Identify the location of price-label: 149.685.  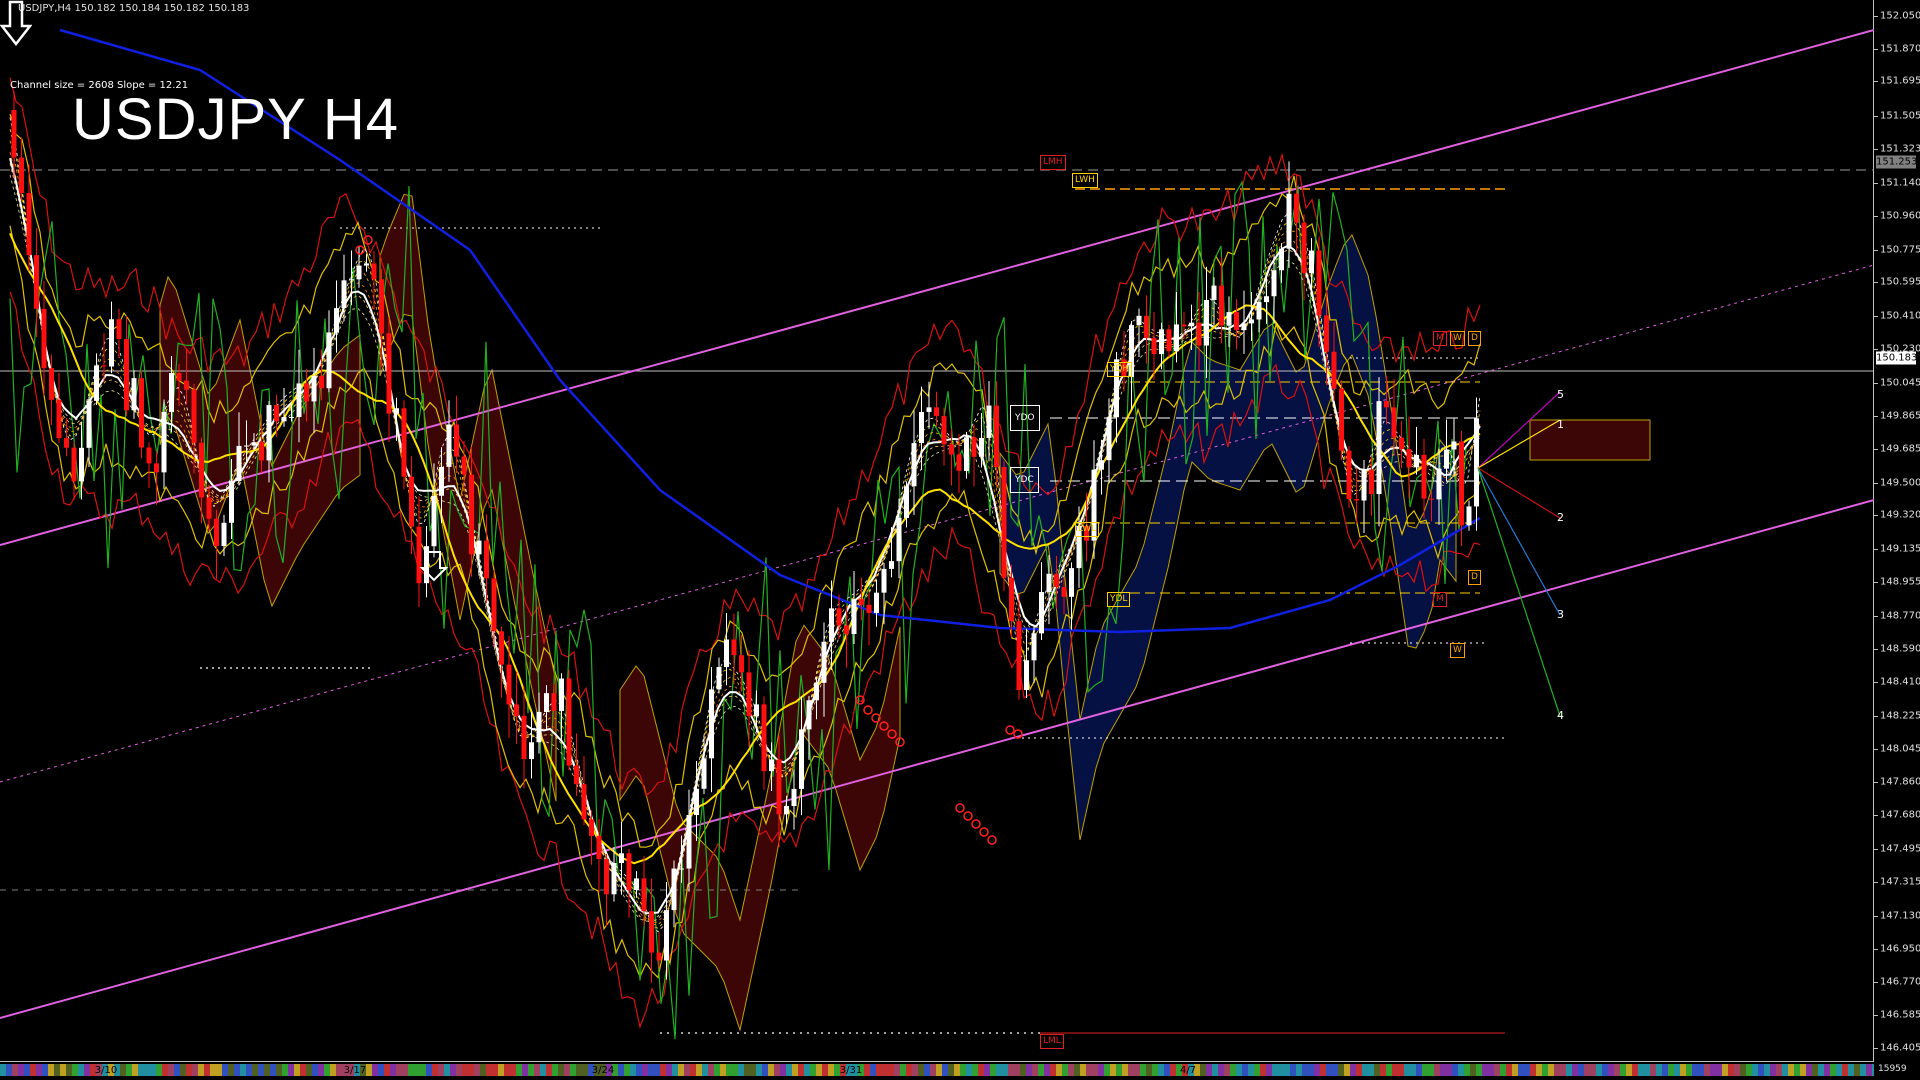
(1900, 449).